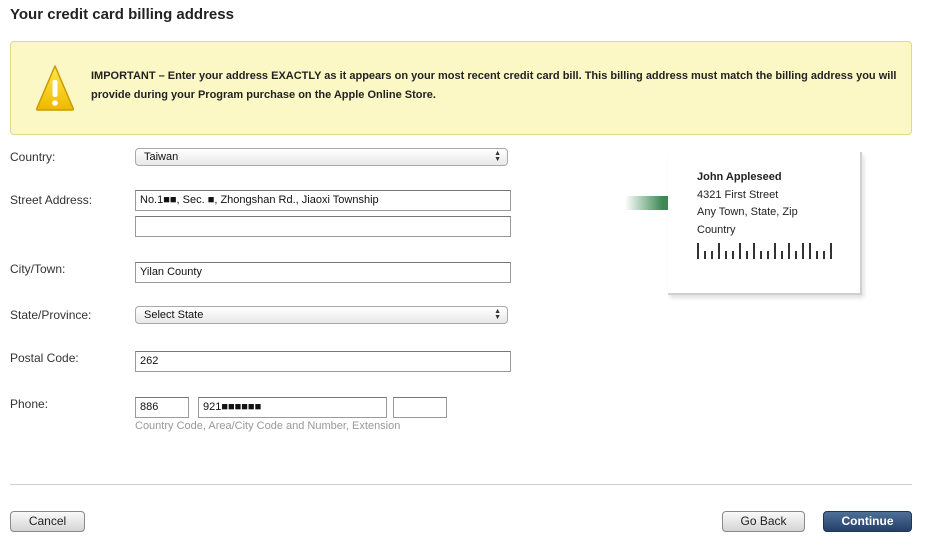 The width and height of the screenshot is (925, 545). I want to click on go-back-button: Go Back, so click(763, 521).